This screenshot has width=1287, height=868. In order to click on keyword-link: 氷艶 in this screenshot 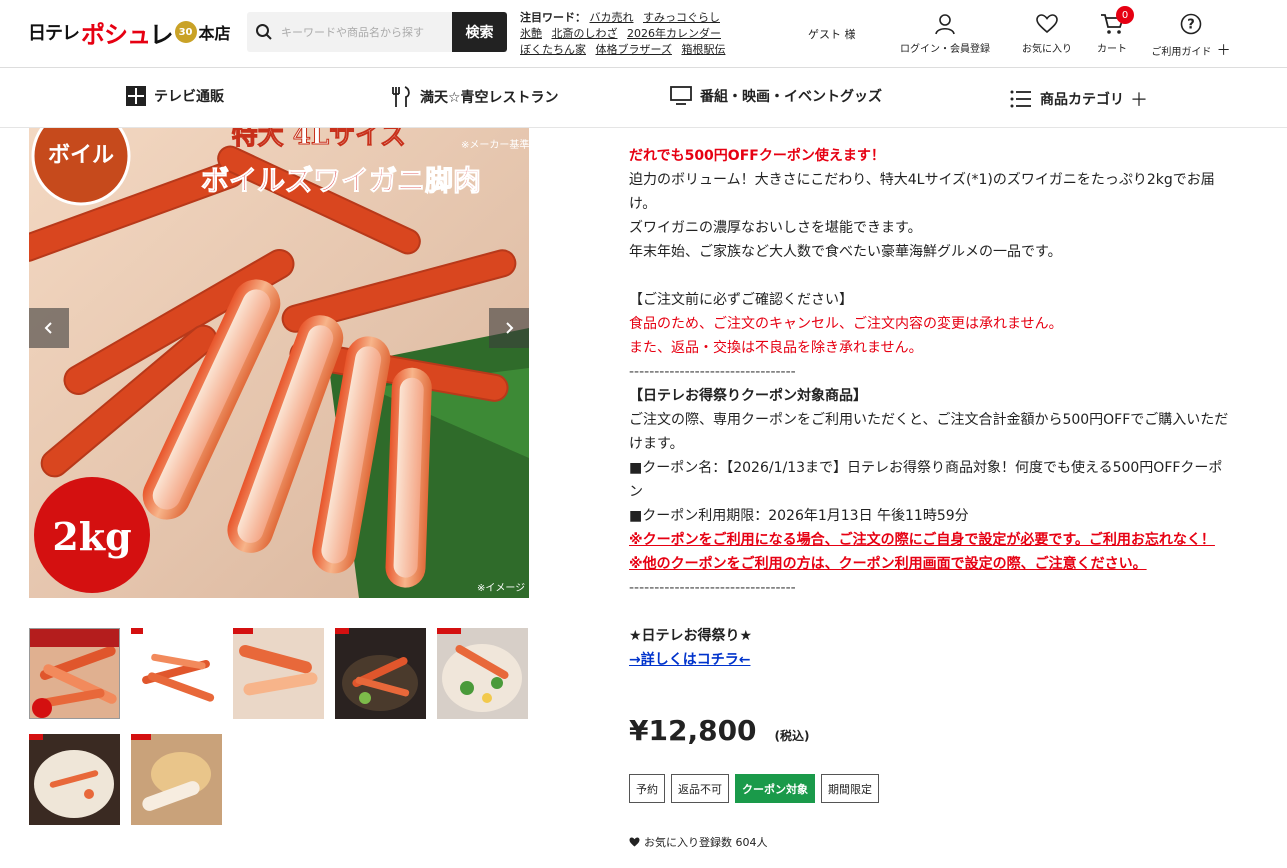, I will do `click(531, 33)`.